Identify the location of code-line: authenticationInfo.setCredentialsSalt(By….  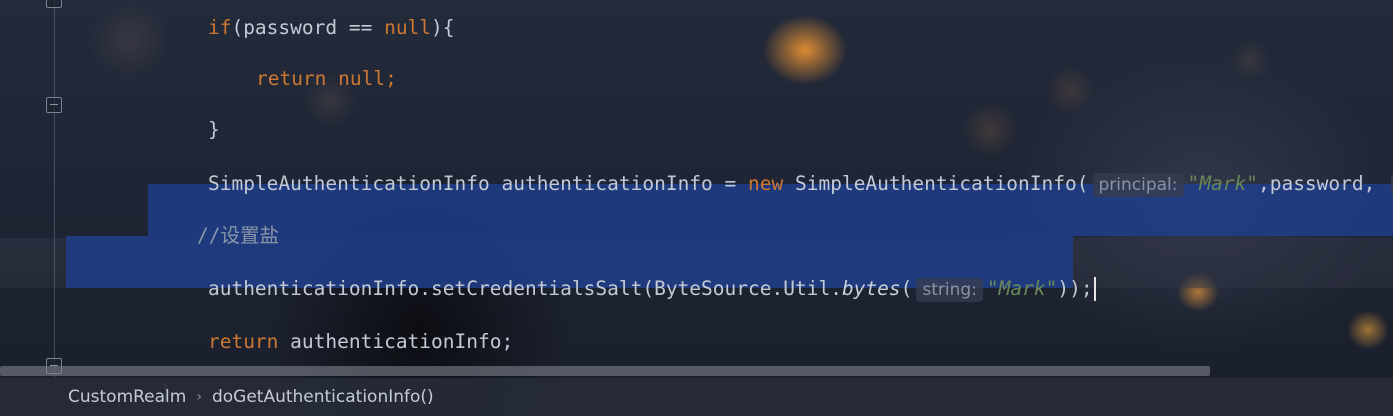
(628, 277).